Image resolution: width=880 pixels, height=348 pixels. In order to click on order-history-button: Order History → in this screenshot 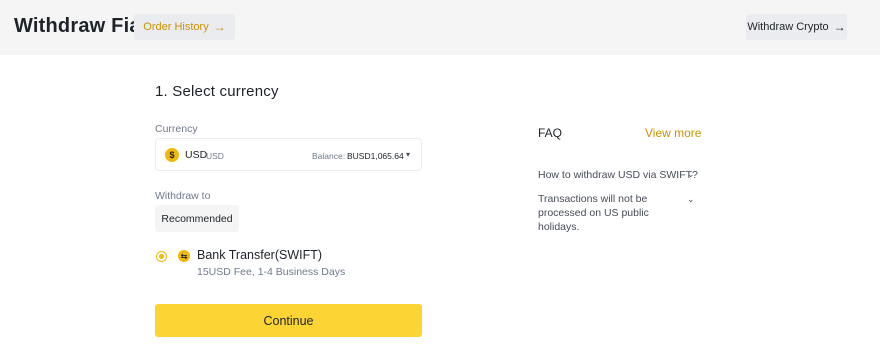, I will do `click(184, 27)`.